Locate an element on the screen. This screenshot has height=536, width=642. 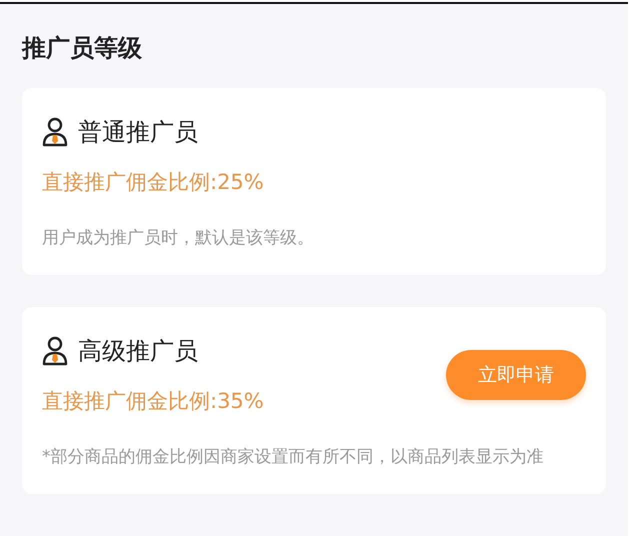
commission-rate: 直接推广佣金比例:35% is located at coordinates (153, 401).